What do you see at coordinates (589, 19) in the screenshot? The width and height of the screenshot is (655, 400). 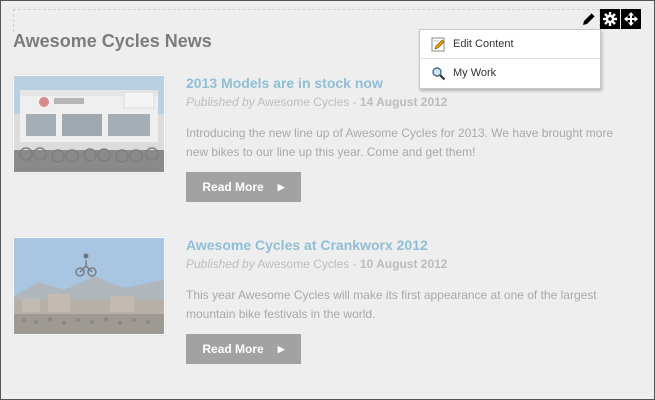 I see `pencil-icon` at bounding box center [589, 19].